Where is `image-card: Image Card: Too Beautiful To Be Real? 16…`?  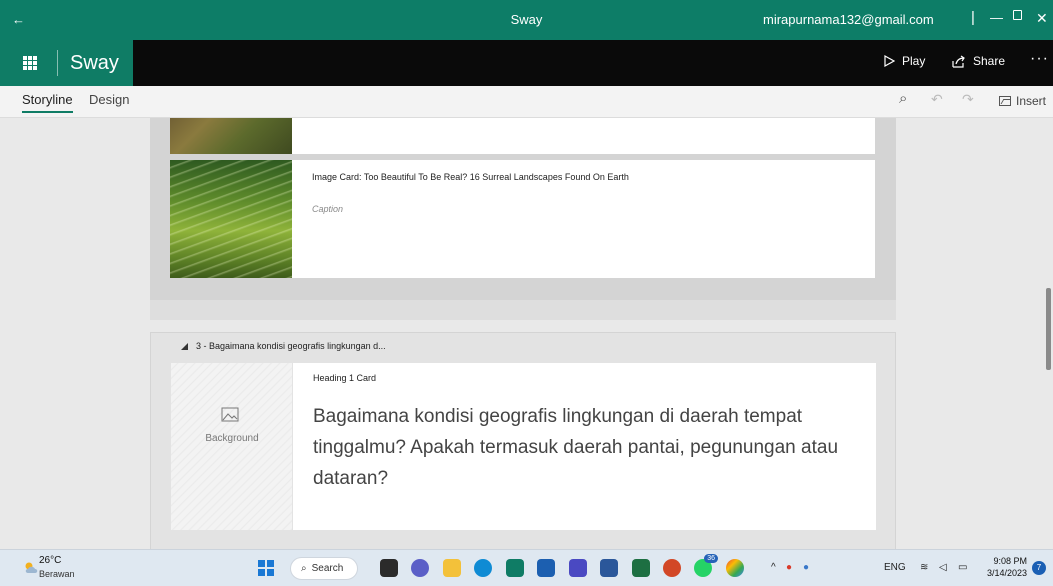
image-card: Image Card: Too Beautiful To Be Real? 16… is located at coordinates (522, 219).